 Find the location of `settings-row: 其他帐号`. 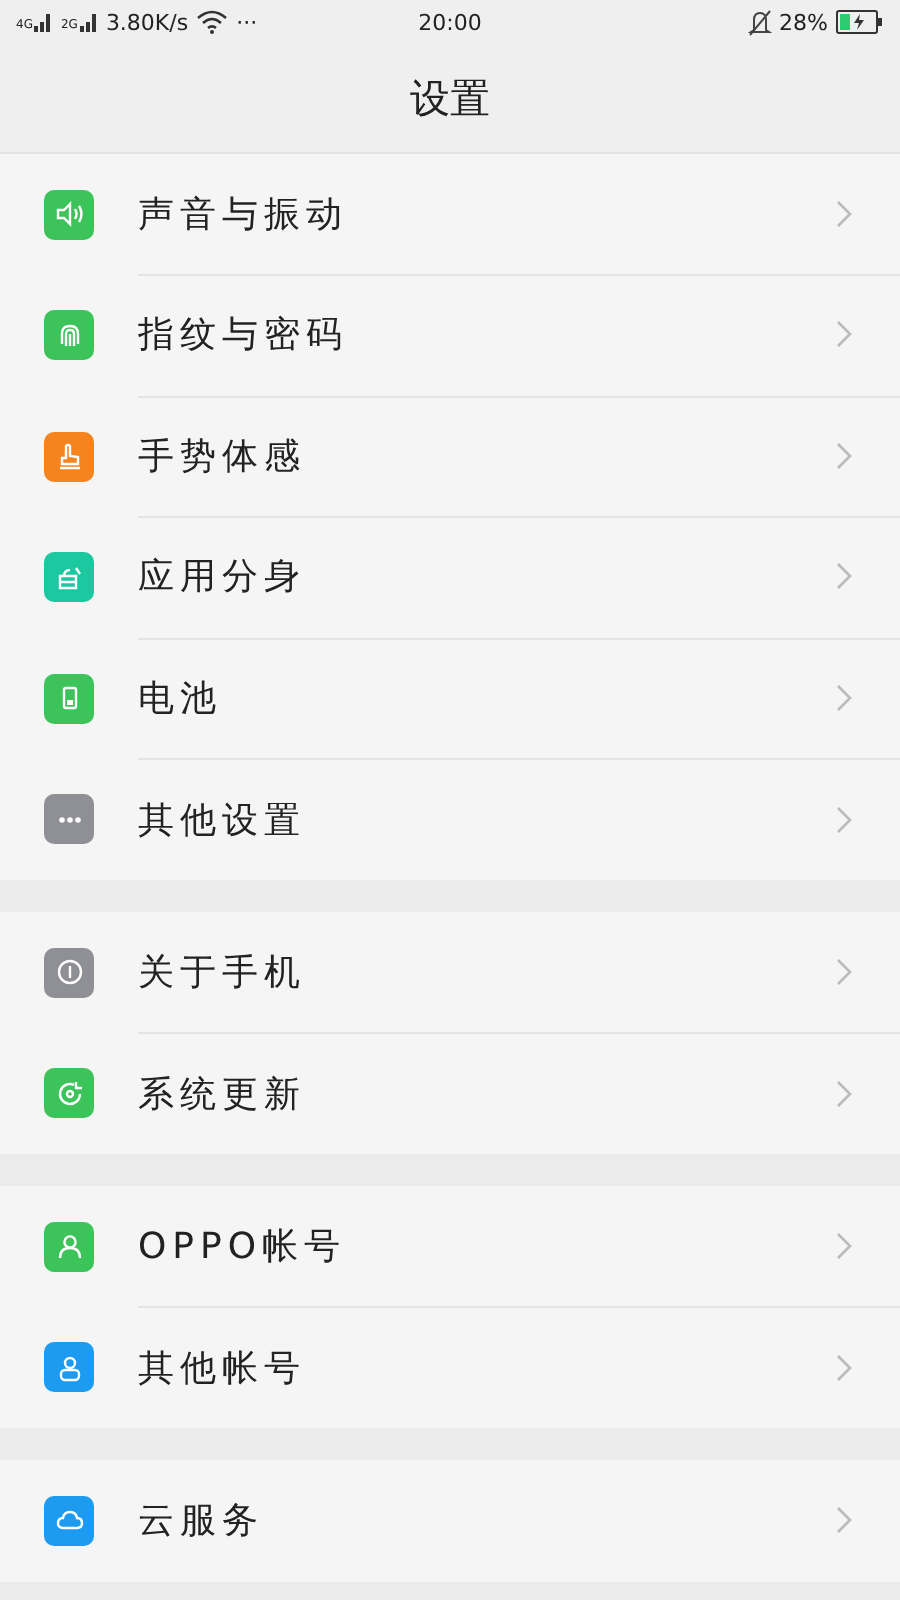

settings-row: 其他帐号 is located at coordinates (450, 1367).